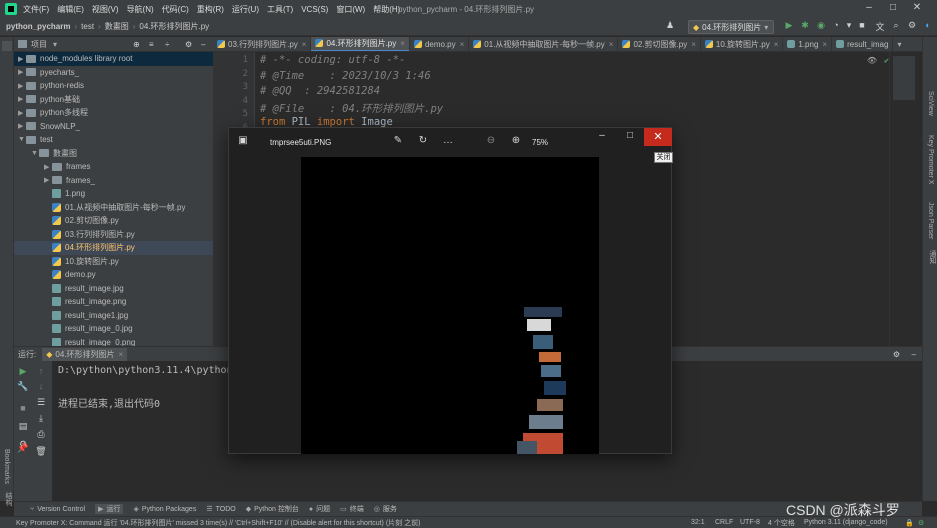 The height and width of the screenshot is (528, 937). I want to click on zoom-in-icon: ⊕, so click(516, 142).